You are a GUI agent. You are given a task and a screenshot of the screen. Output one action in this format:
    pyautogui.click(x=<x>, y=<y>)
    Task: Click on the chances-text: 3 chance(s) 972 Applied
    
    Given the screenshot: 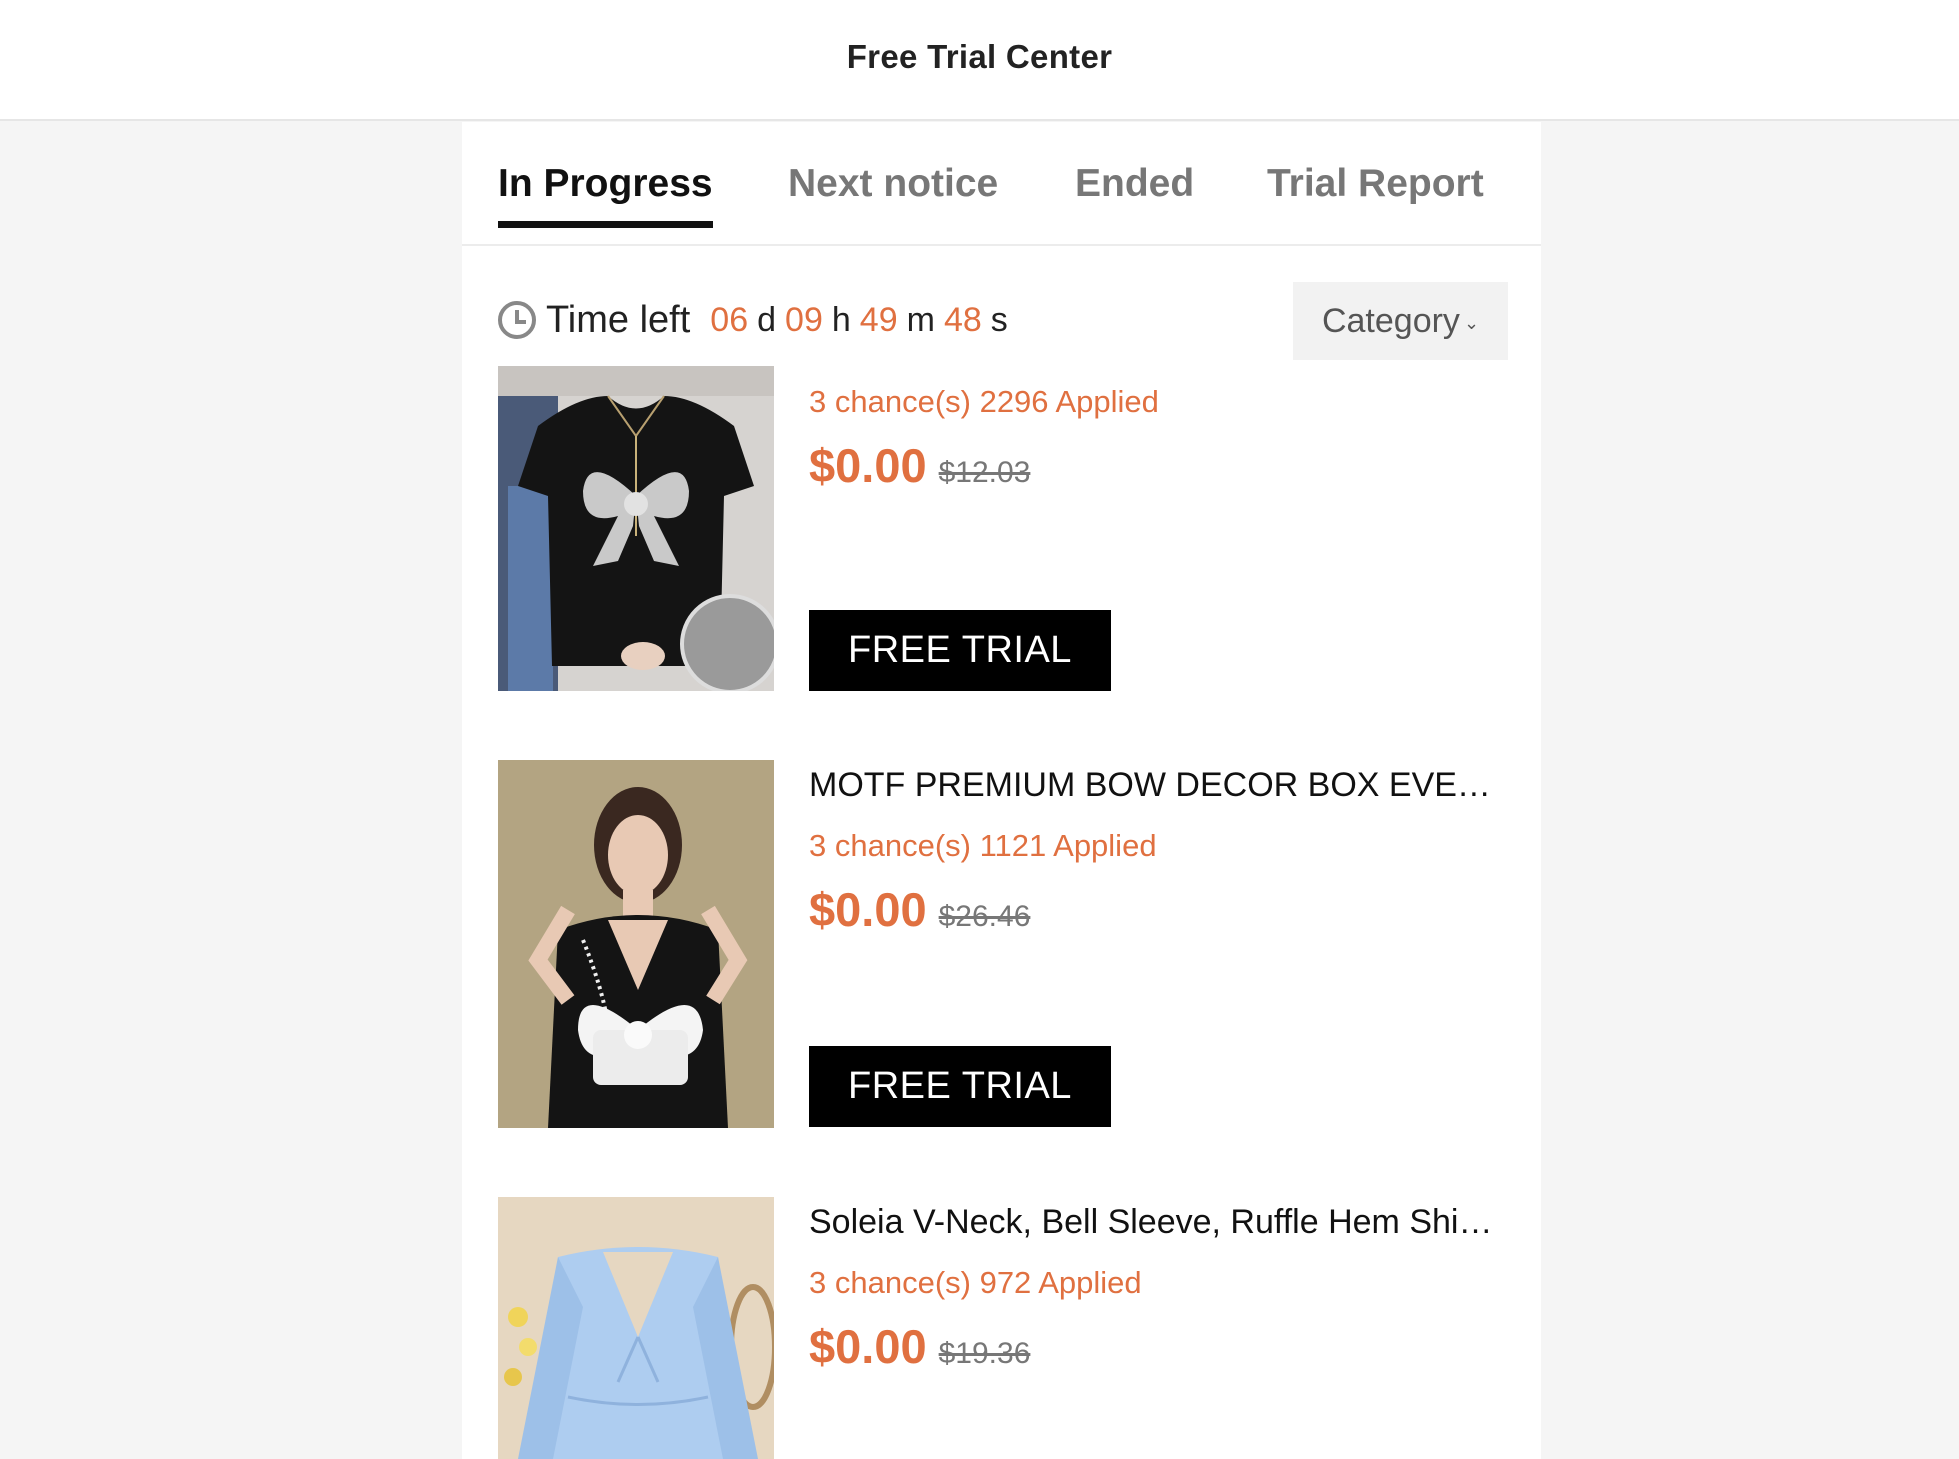 What is the action you would take?
    pyautogui.click(x=975, y=1282)
    